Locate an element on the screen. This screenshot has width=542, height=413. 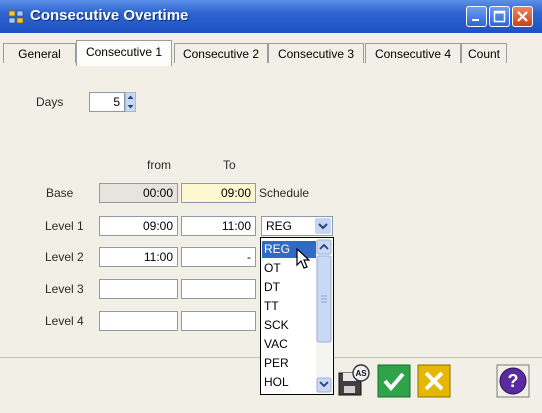
base-to-field: 09:00 is located at coordinates (218, 193).